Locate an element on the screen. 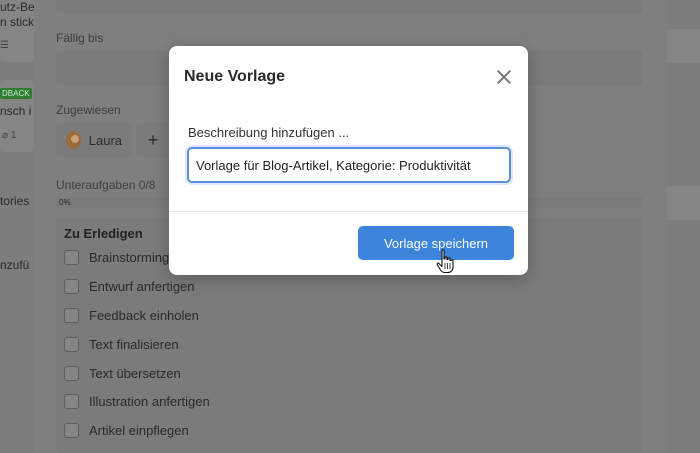 Image resolution: width=700 pixels, height=453 pixels. dialog-divider is located at coordinates (348, 211).